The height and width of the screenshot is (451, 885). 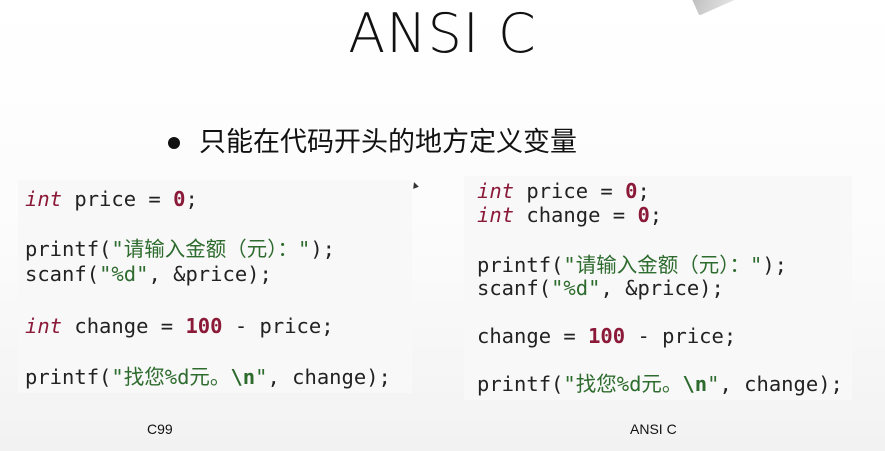 What do you see at coordinates (415, 185) in the screenshot?
I see `mouse-cursor-icon` at bounding box center [415, 185].